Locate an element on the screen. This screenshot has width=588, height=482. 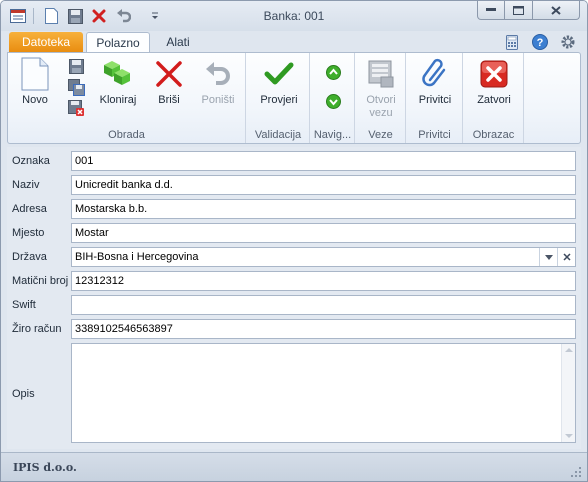
label-mjesto: Mjesto is located at coordinates (28, 233).